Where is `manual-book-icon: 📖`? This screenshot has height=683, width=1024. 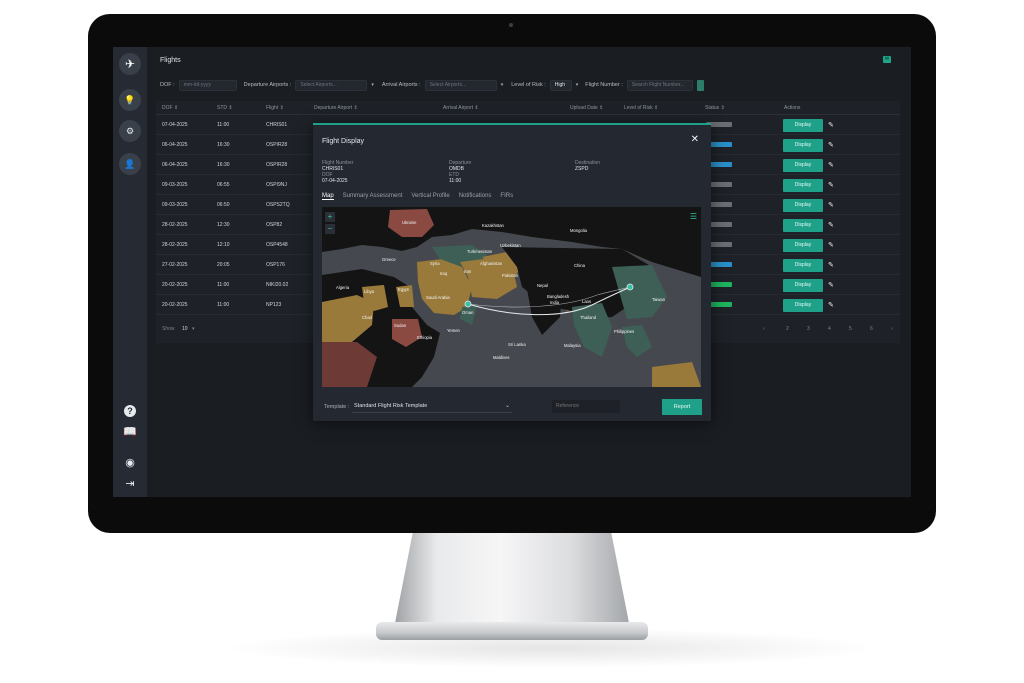 manual-book-icon: 📖 is located at coordinates (130, 431).